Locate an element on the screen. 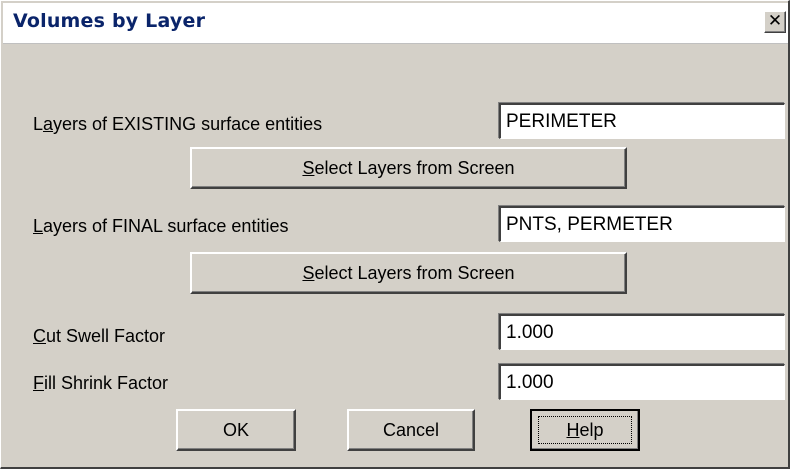 Image resolution: width=790 pixels, height=469 pixels. focus-ring is located at coordinates (585, 430).